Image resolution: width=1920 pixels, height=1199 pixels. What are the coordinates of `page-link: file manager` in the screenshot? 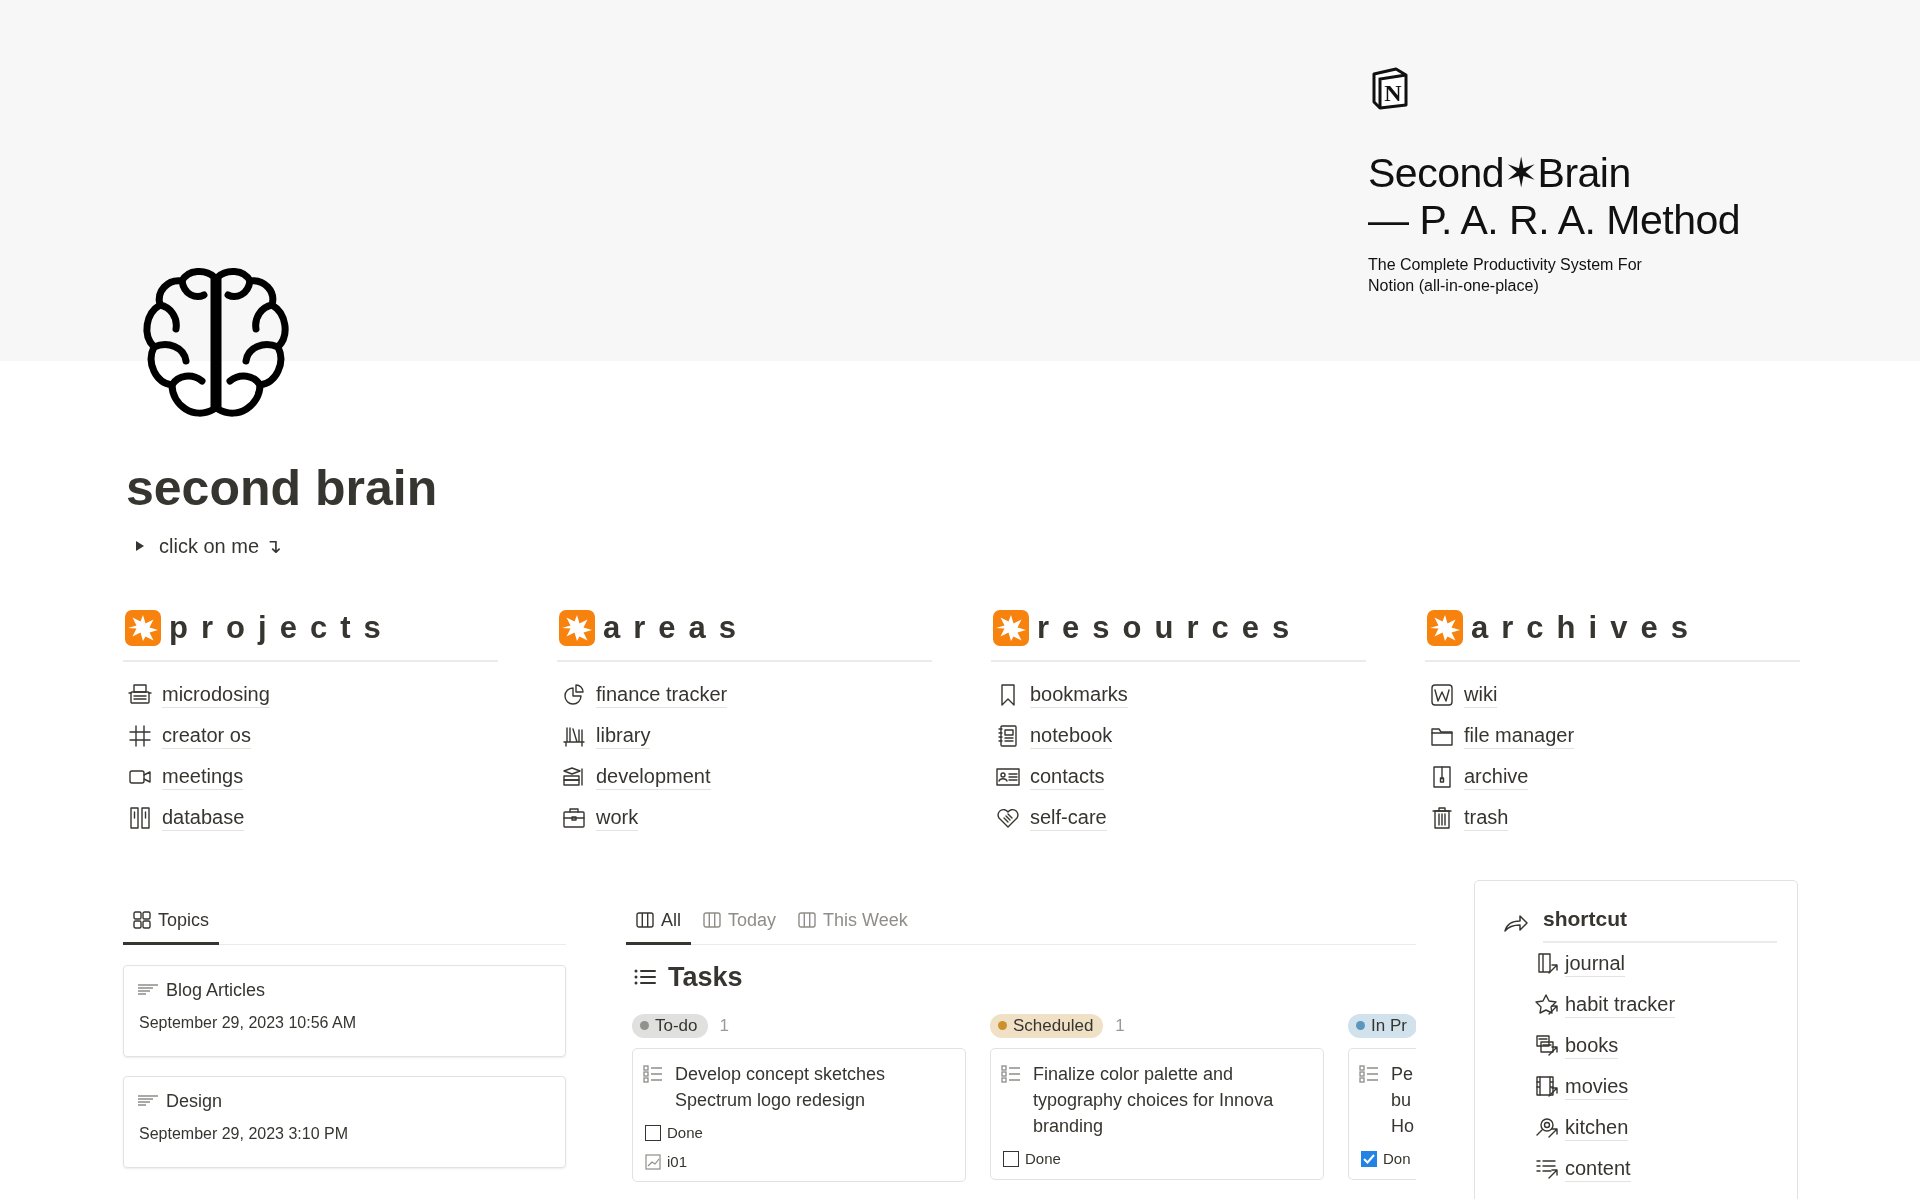 It's located at (1519, 735).